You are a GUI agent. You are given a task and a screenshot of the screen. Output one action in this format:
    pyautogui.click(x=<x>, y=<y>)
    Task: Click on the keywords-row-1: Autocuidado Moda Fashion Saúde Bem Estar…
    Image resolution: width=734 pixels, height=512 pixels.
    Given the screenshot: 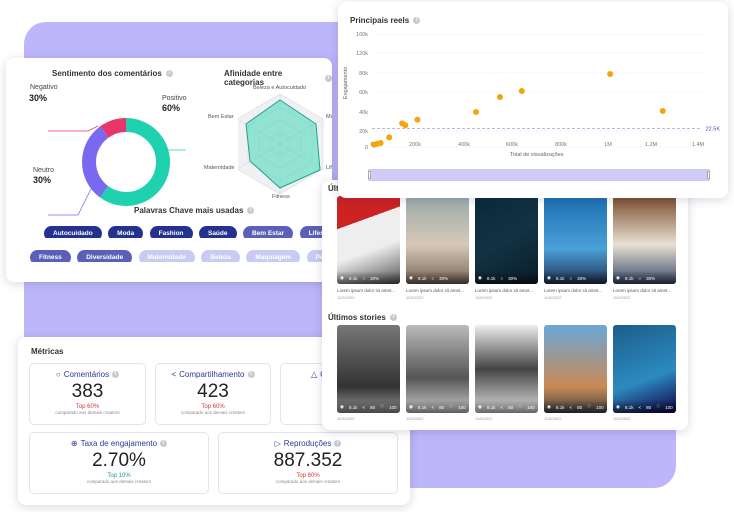 What is the action you would take?
    pyautogui.click(x=188, y=230)
    